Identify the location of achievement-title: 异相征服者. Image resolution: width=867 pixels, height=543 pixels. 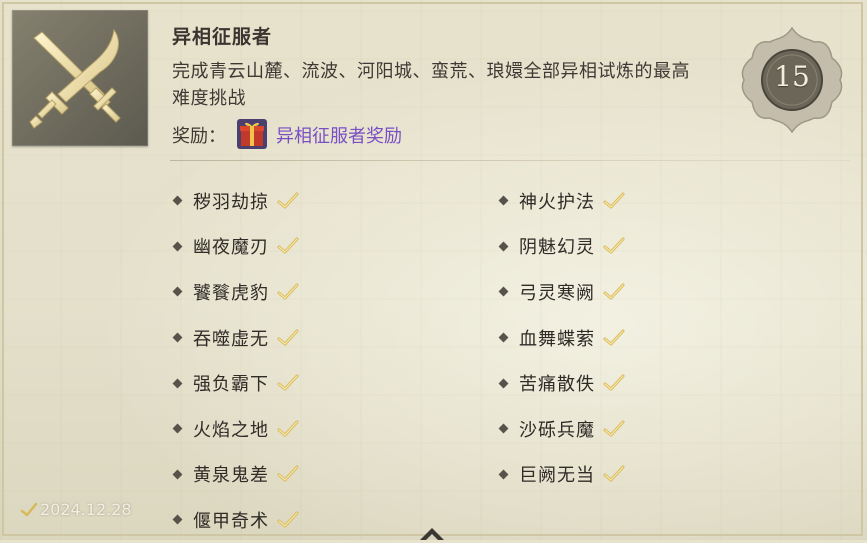
(222, 37).